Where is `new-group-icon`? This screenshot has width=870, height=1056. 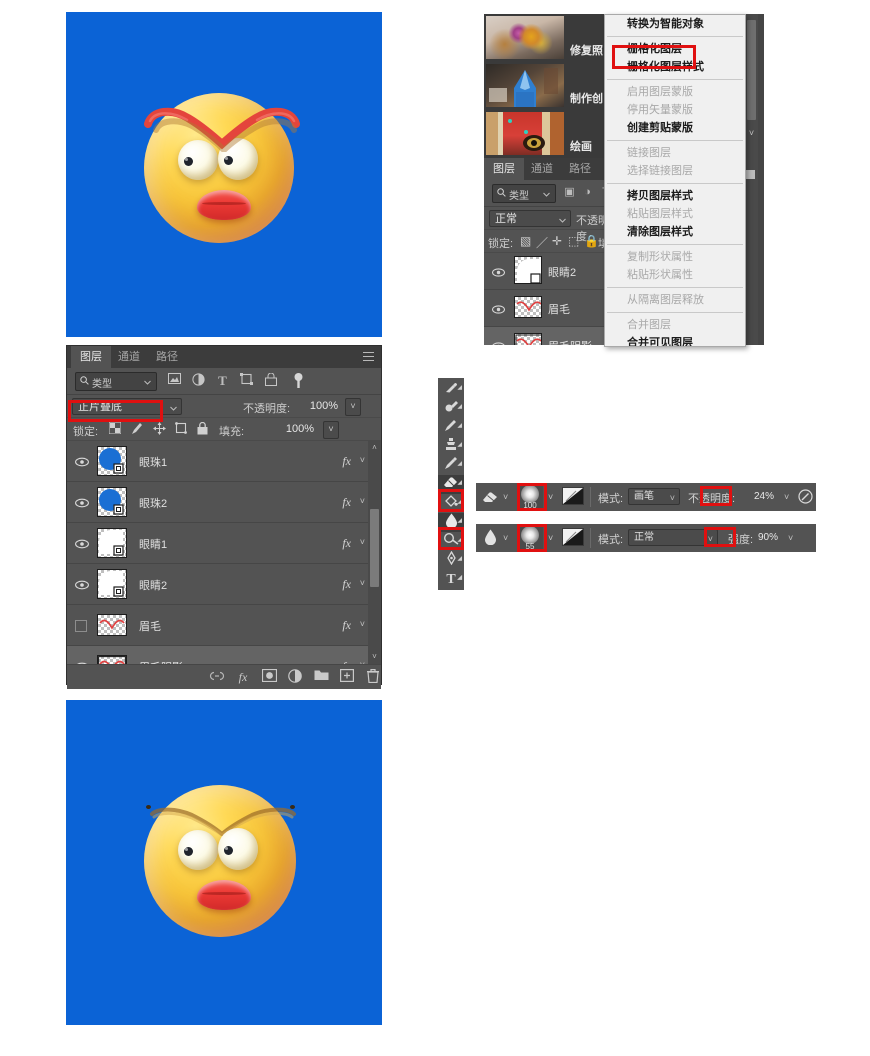
new-group-icon is located at coordinates (321, 677).